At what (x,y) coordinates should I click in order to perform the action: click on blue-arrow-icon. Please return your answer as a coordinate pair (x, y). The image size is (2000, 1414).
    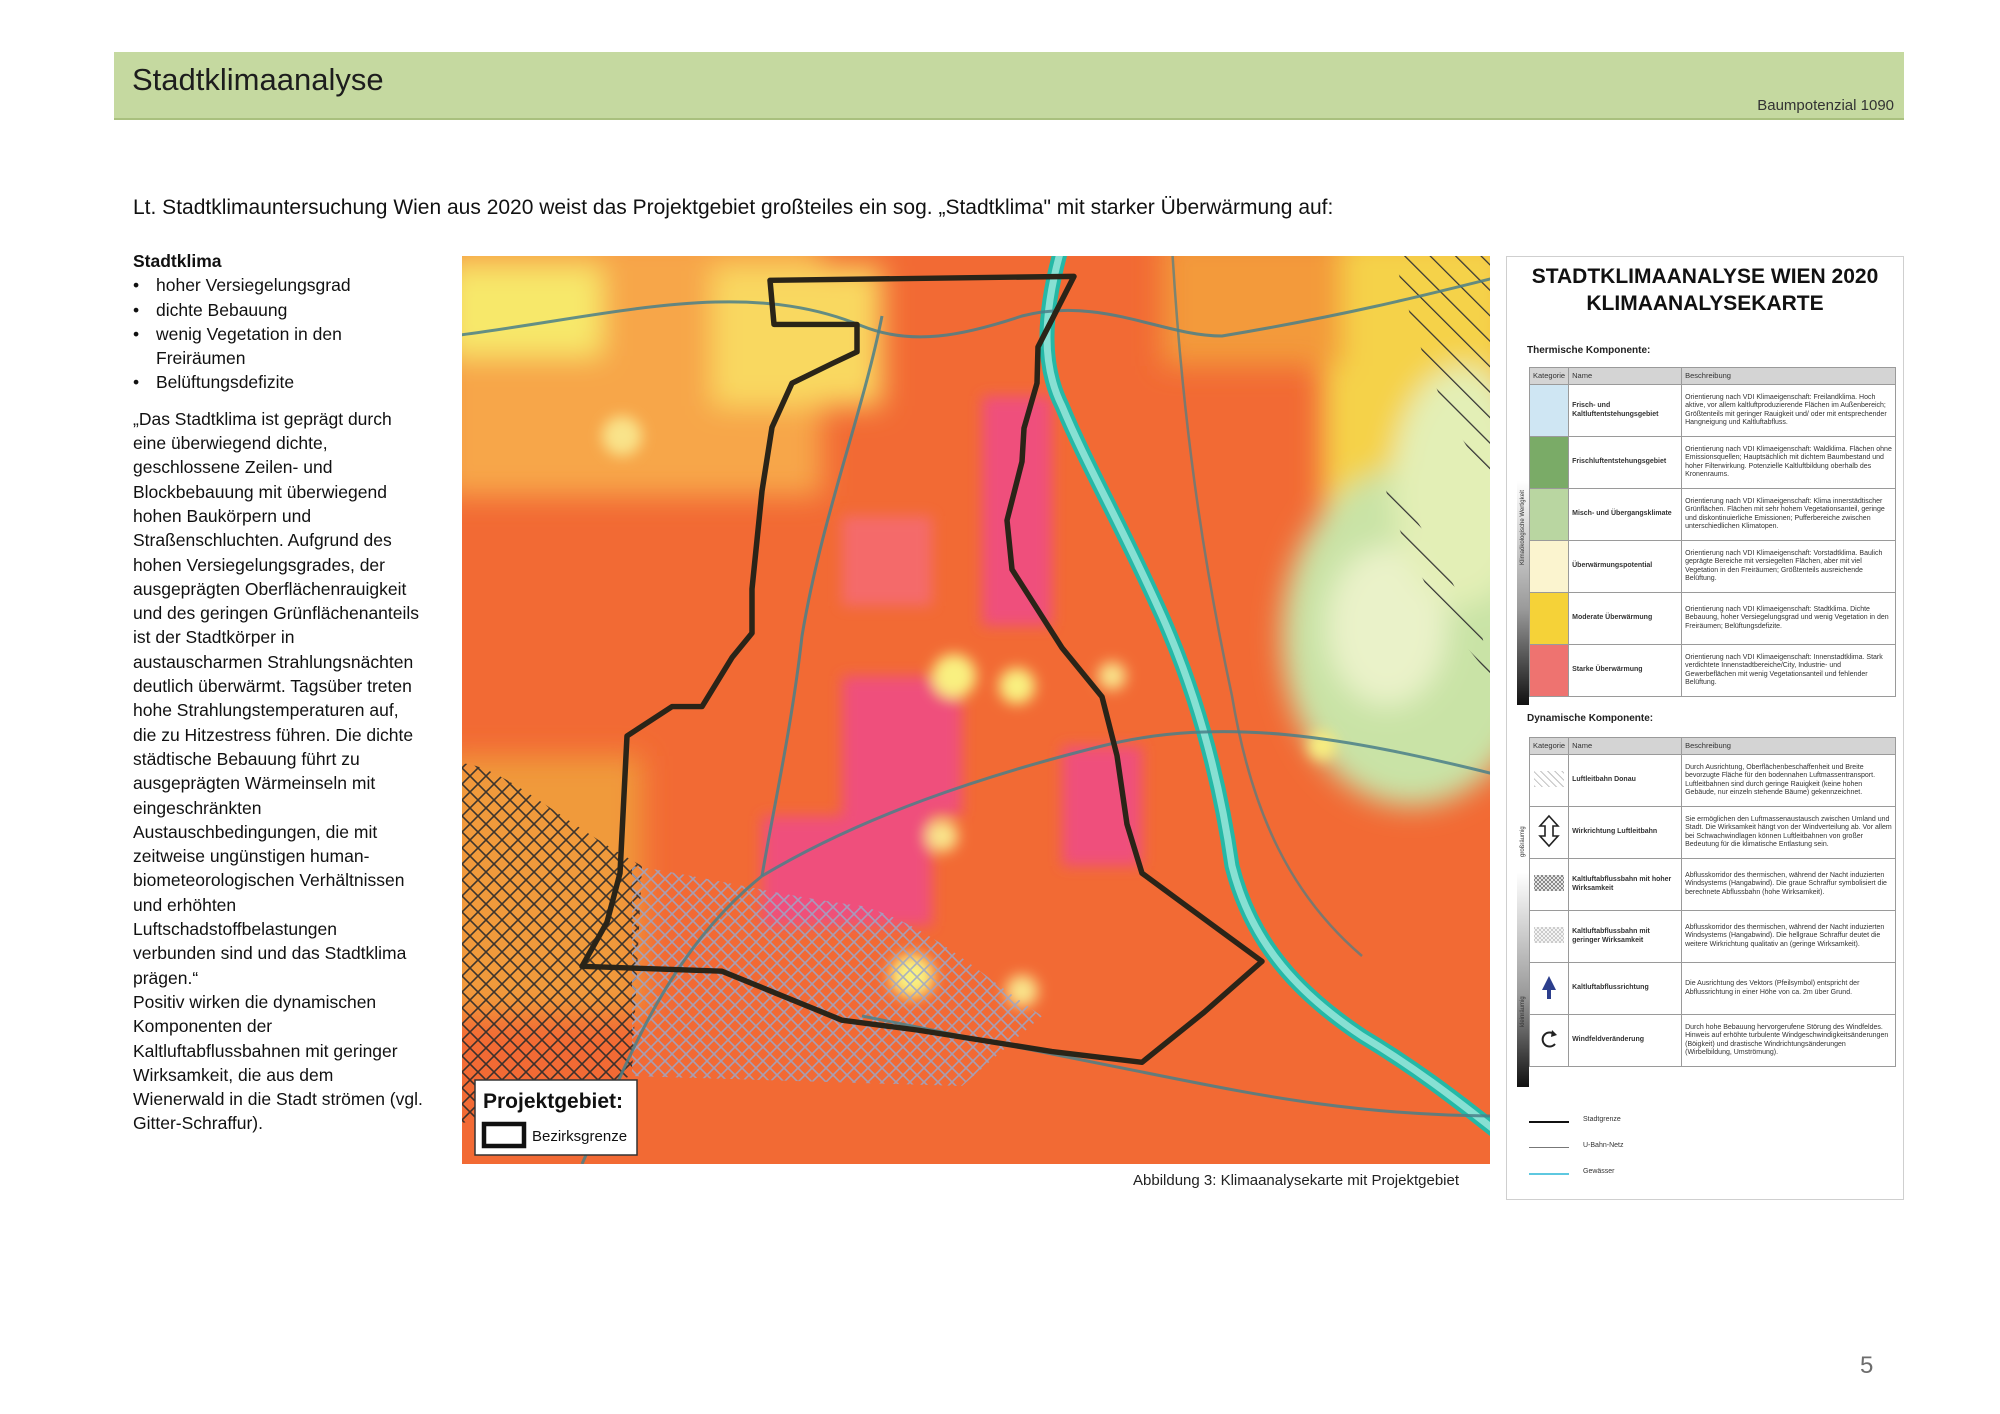
    Looking at the image, I should click on (1549, 988).